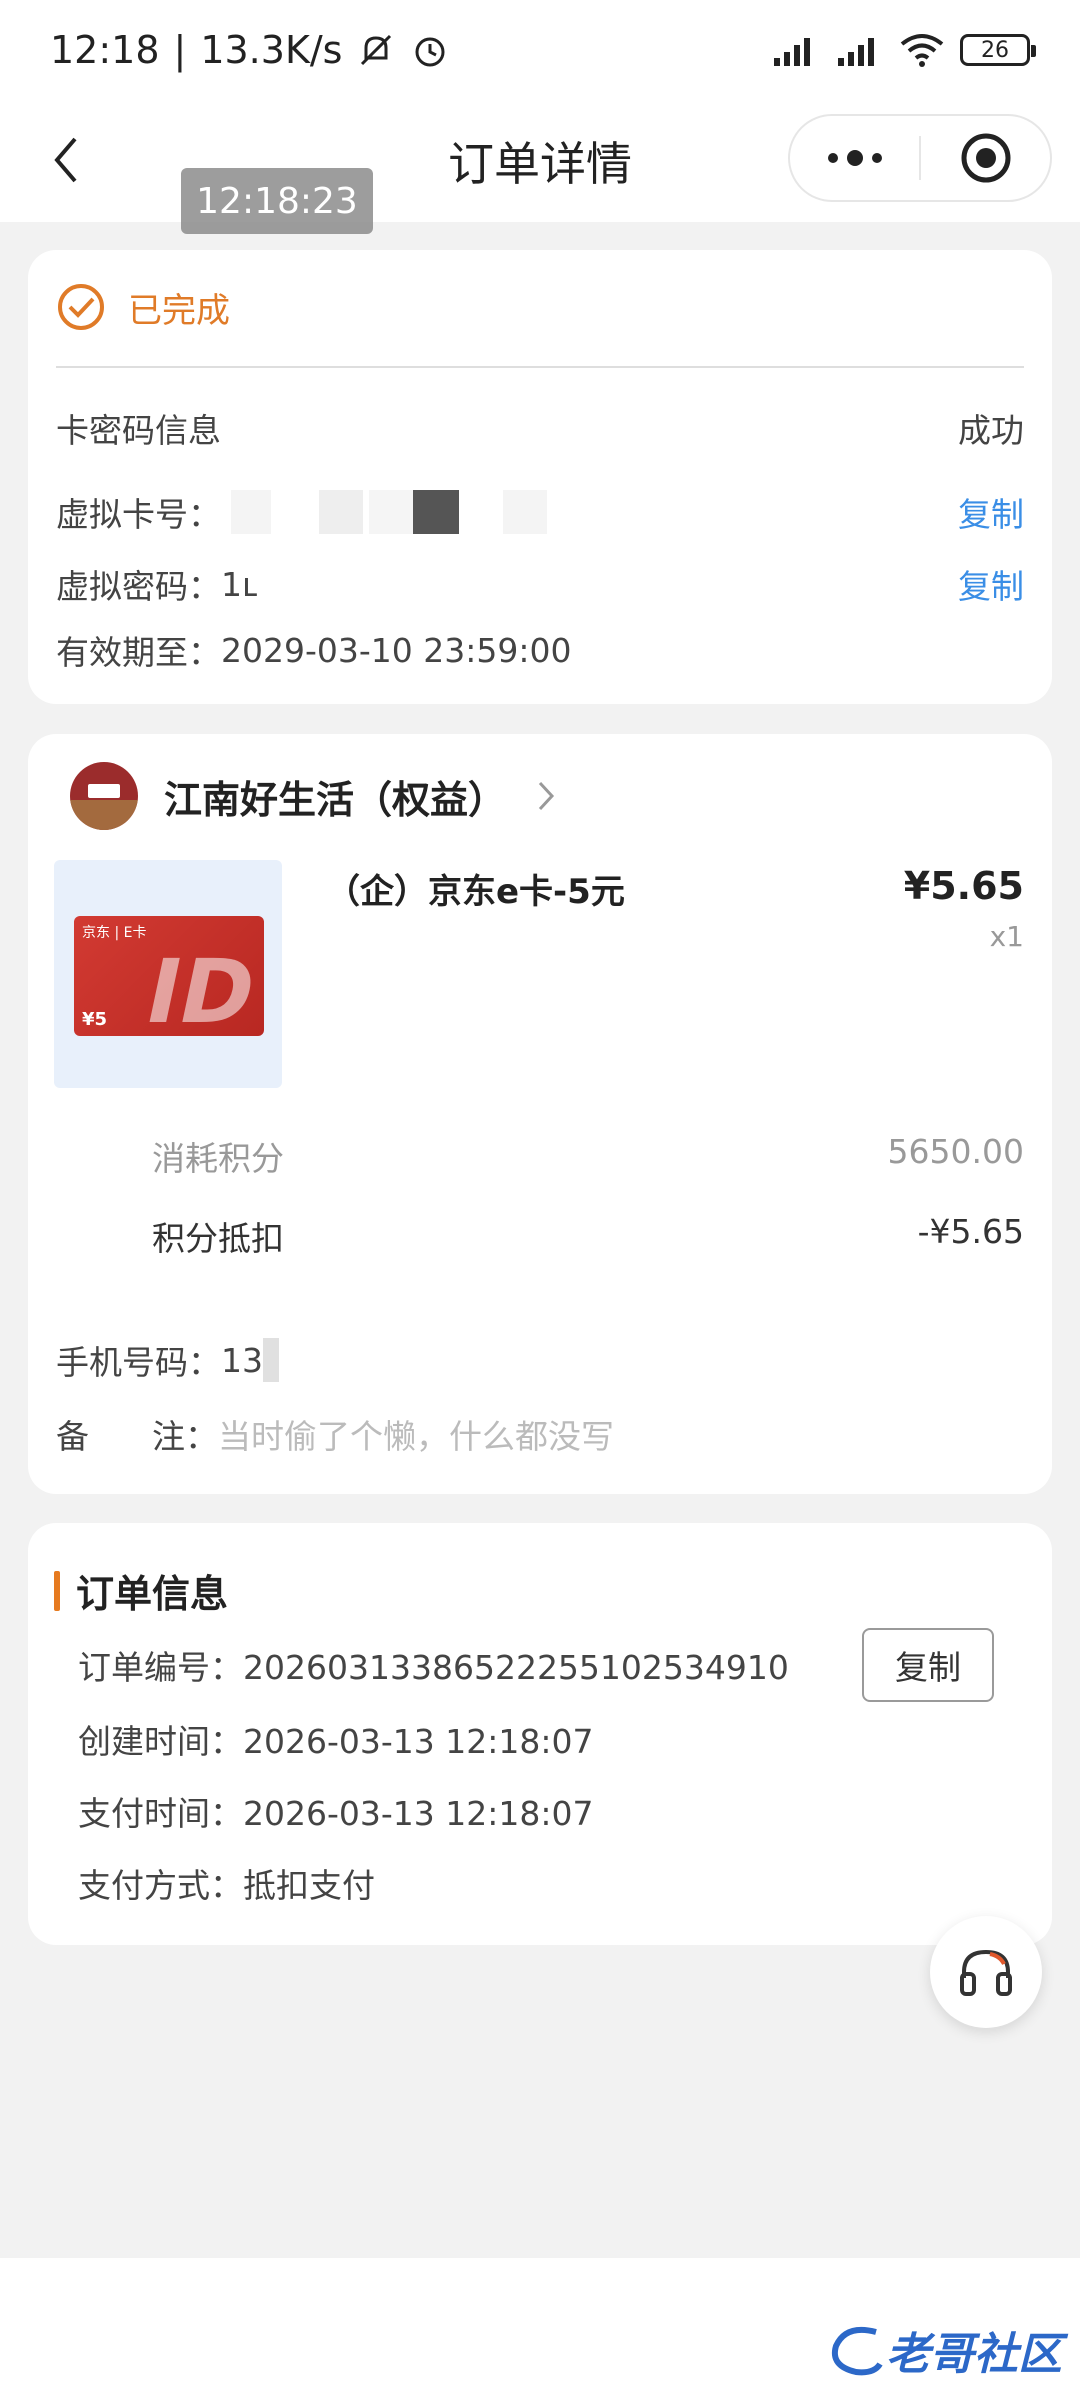 The image size is (1080, 2400). I want to click on shop-logo, so click(104, 796).